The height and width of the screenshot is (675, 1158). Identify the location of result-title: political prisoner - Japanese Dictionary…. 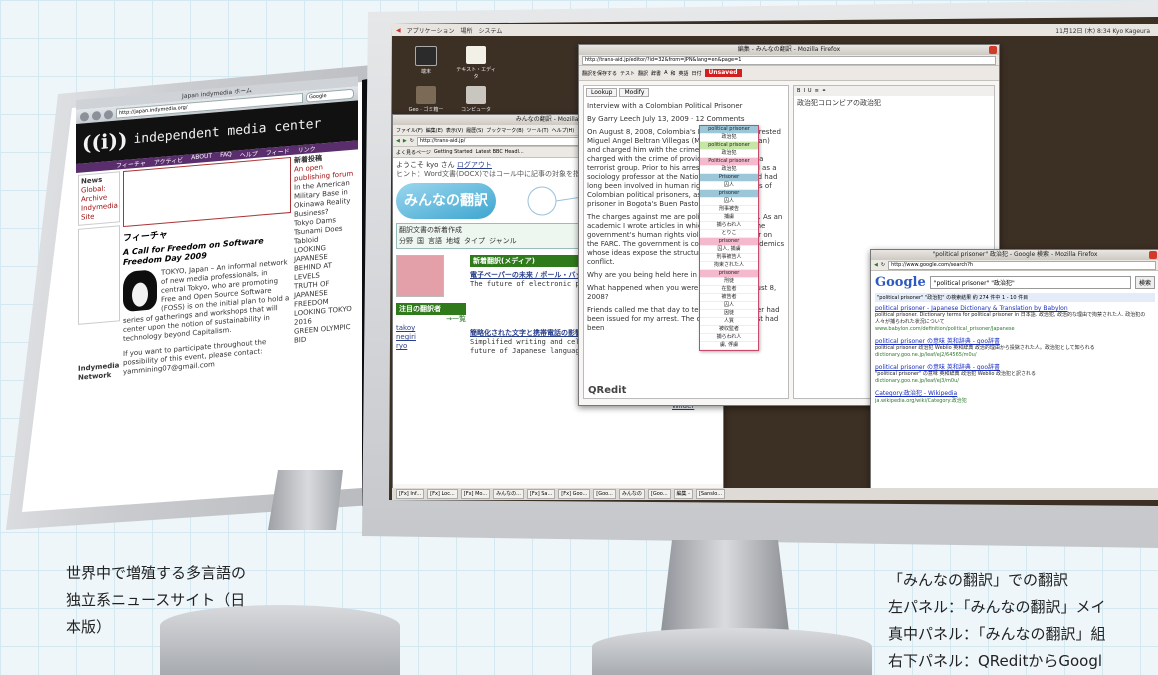
(1015, 308).